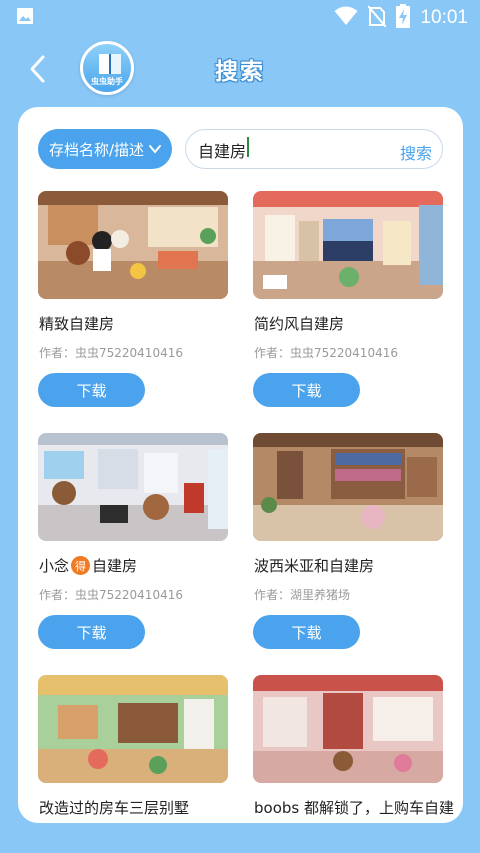  What do you see at coordinates (114, 808) in the screenshot?
I see `item-title: 改造过的房车三层别墅` at bounding box center [114, 808].